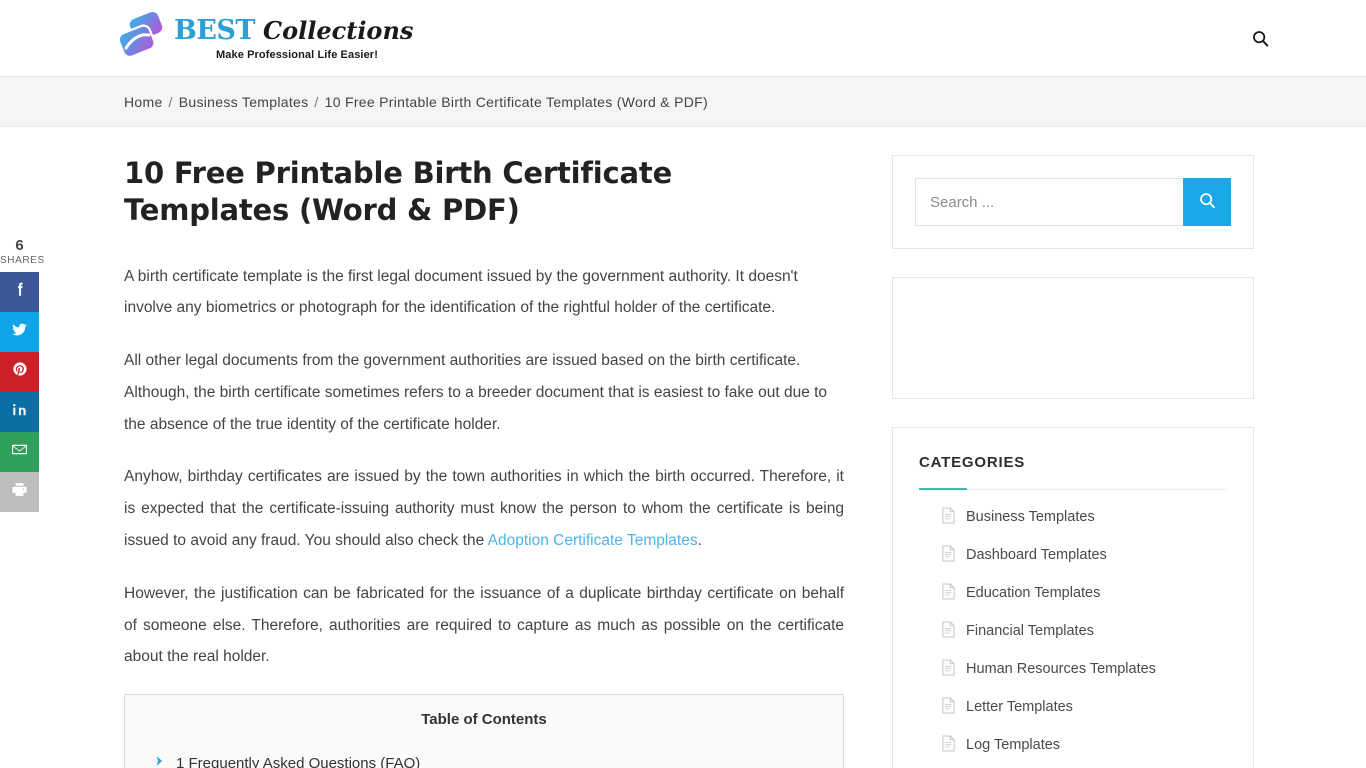 The width and height of the screenshot is (1366, 768). What do you see at coordinates (160, 761) in the screenshot?
I see `chevron-right-icon` at bounding box center [160, 761].